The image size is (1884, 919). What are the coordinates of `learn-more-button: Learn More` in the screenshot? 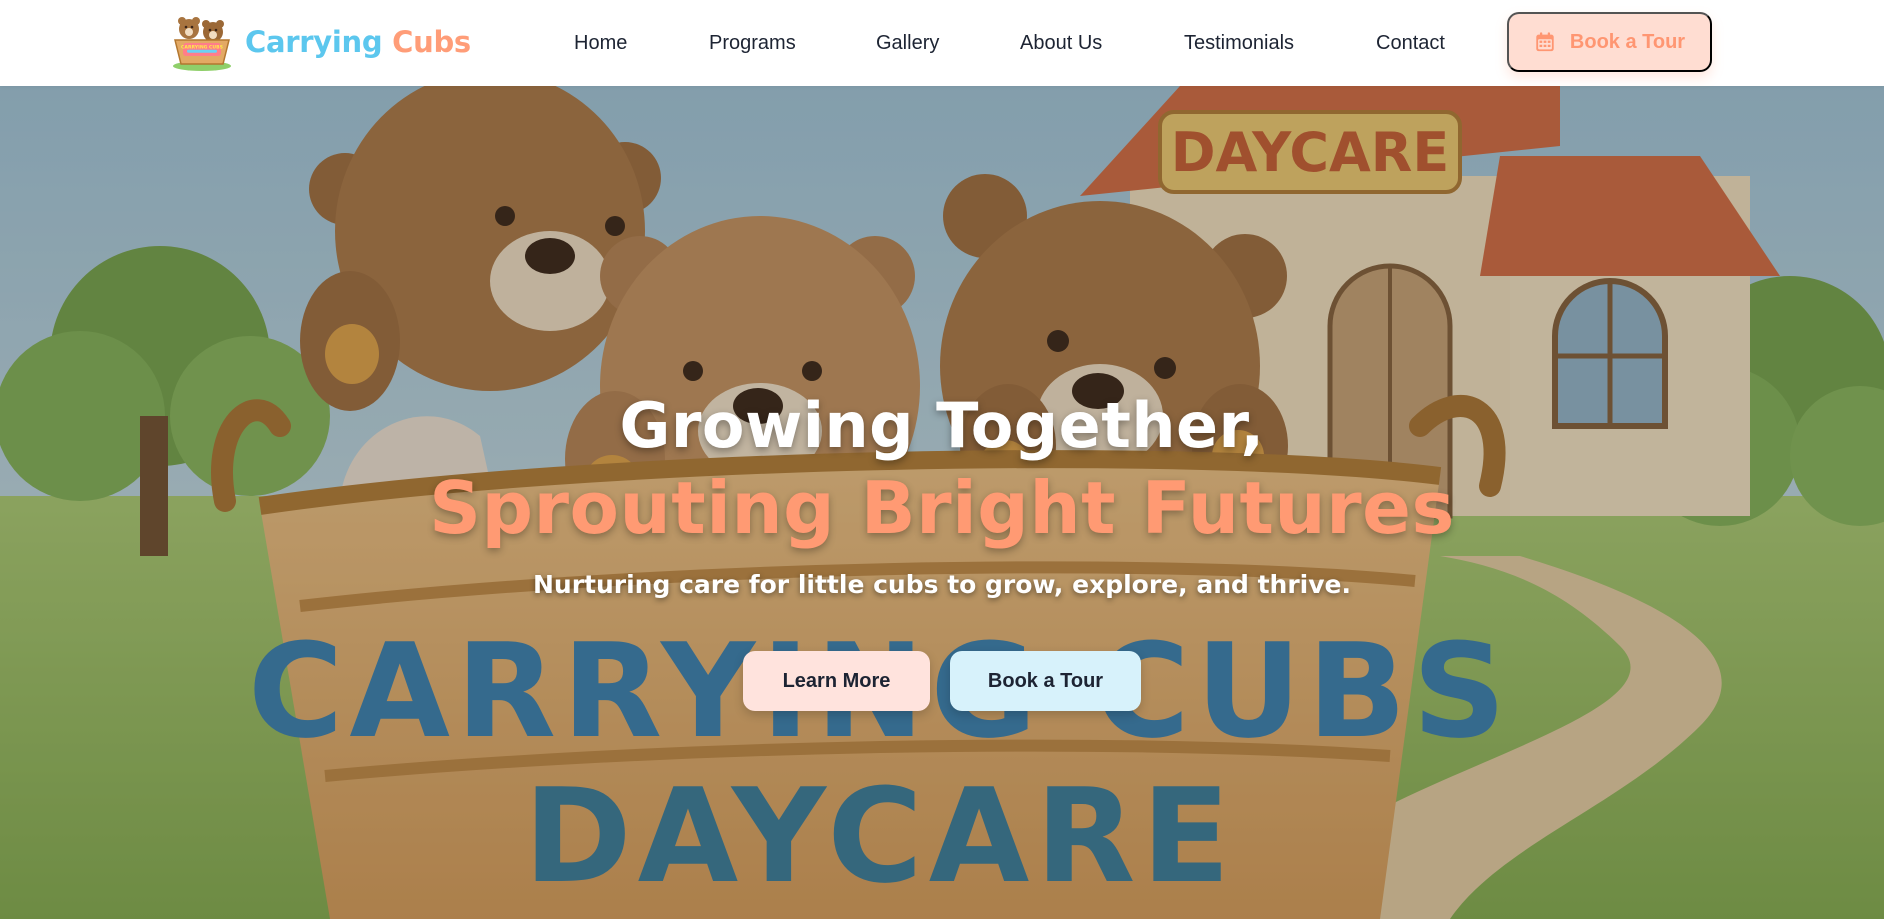 It's located at (836, 681).